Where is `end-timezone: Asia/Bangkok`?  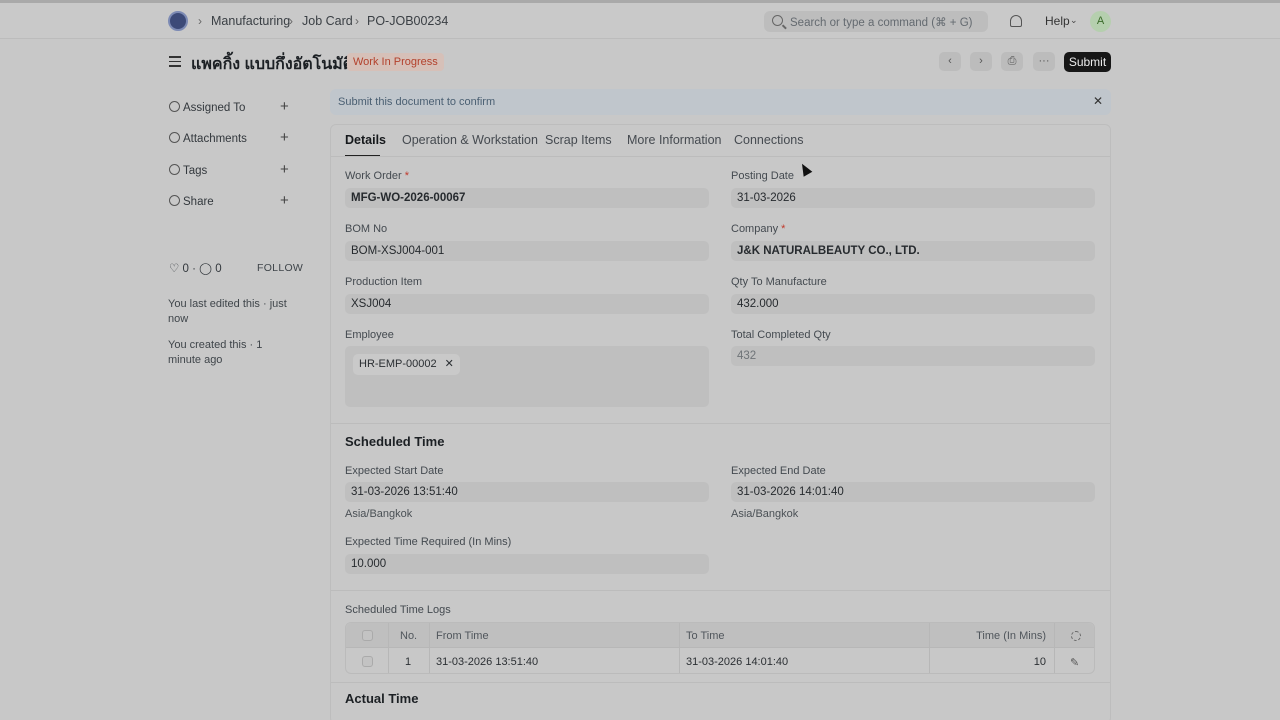 end-timezone: Asia/Bangkok is located at coordinates (765, 514).